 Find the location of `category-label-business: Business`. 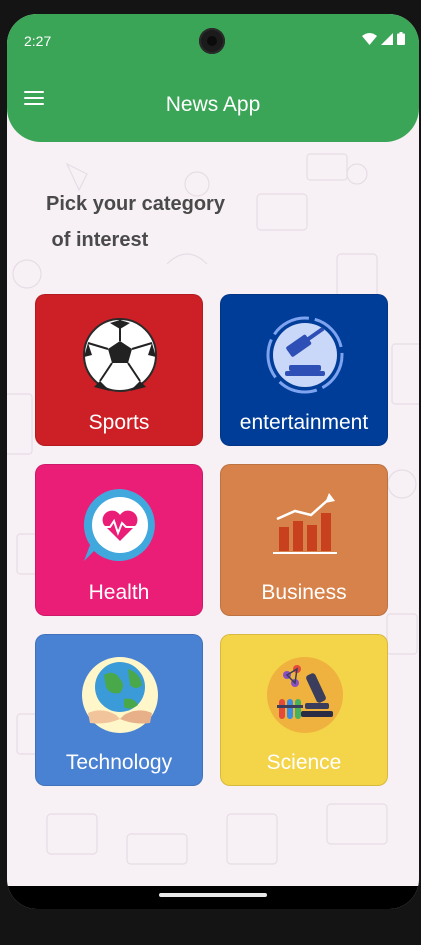

category-label-business: Business is located at coordinates (304, 592).